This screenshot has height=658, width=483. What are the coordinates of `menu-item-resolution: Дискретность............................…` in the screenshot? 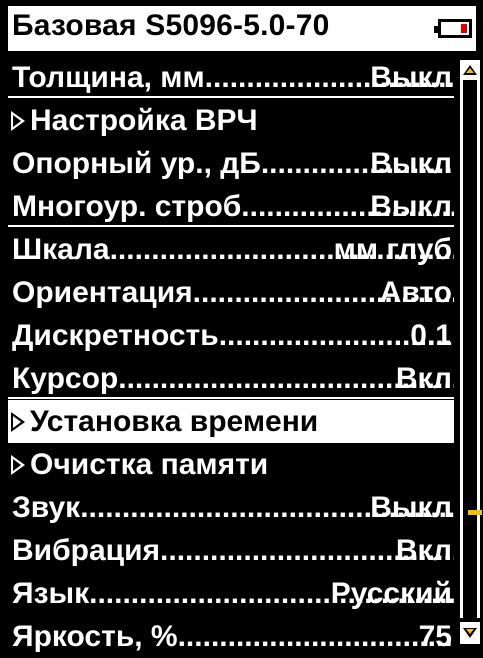 It's located at (231, 335).